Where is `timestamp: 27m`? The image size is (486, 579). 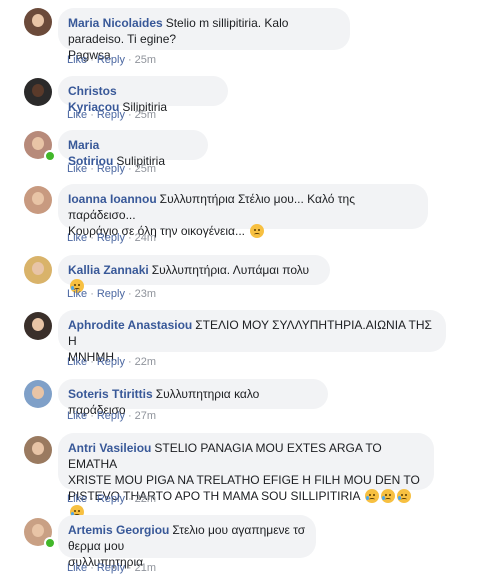 timestamp: 27m is located at coordinates (145, 416).